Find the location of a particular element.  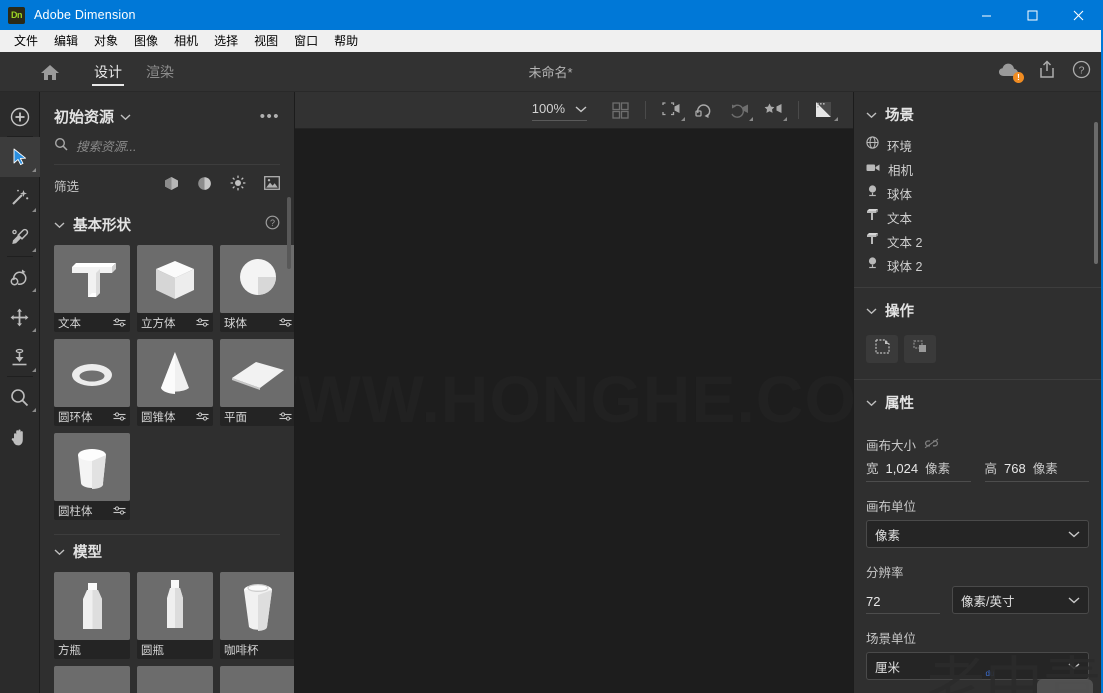

assets-filter-row: 筛选 is located at coordinates (167, 186).